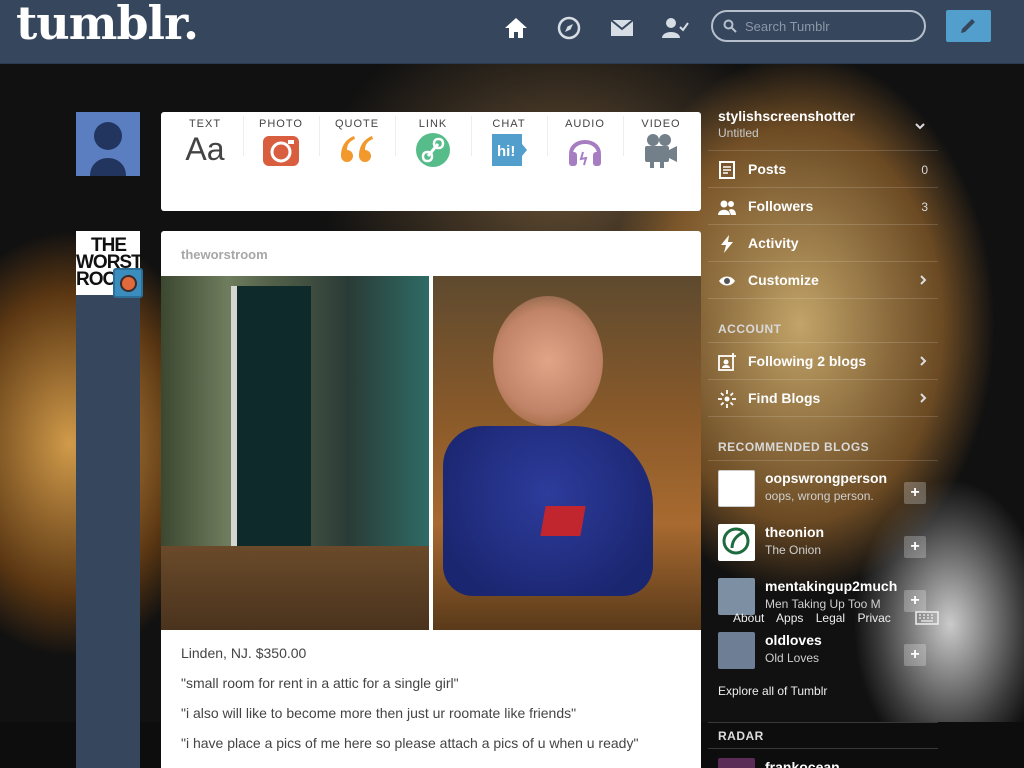 The height and width of the screenshot is (768, 1024). I want to click on top-header: tumblr., so click(512, 32).